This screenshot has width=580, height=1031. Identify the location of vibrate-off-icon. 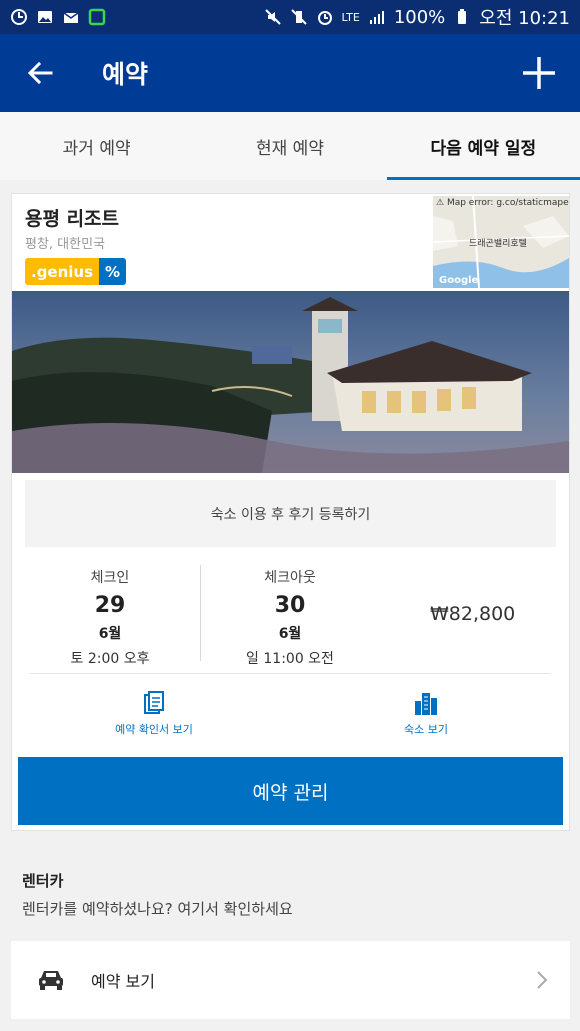
(298, 17).